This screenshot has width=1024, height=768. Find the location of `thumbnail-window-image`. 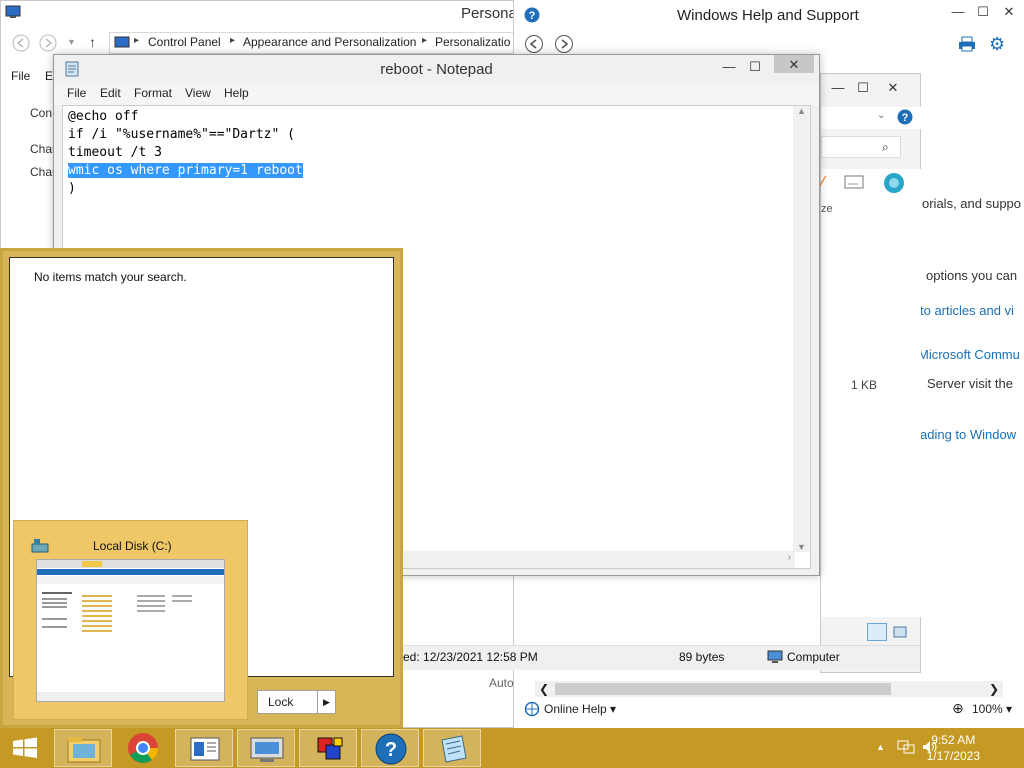

thumbnail-window-image is located at coordinates (130, 630).